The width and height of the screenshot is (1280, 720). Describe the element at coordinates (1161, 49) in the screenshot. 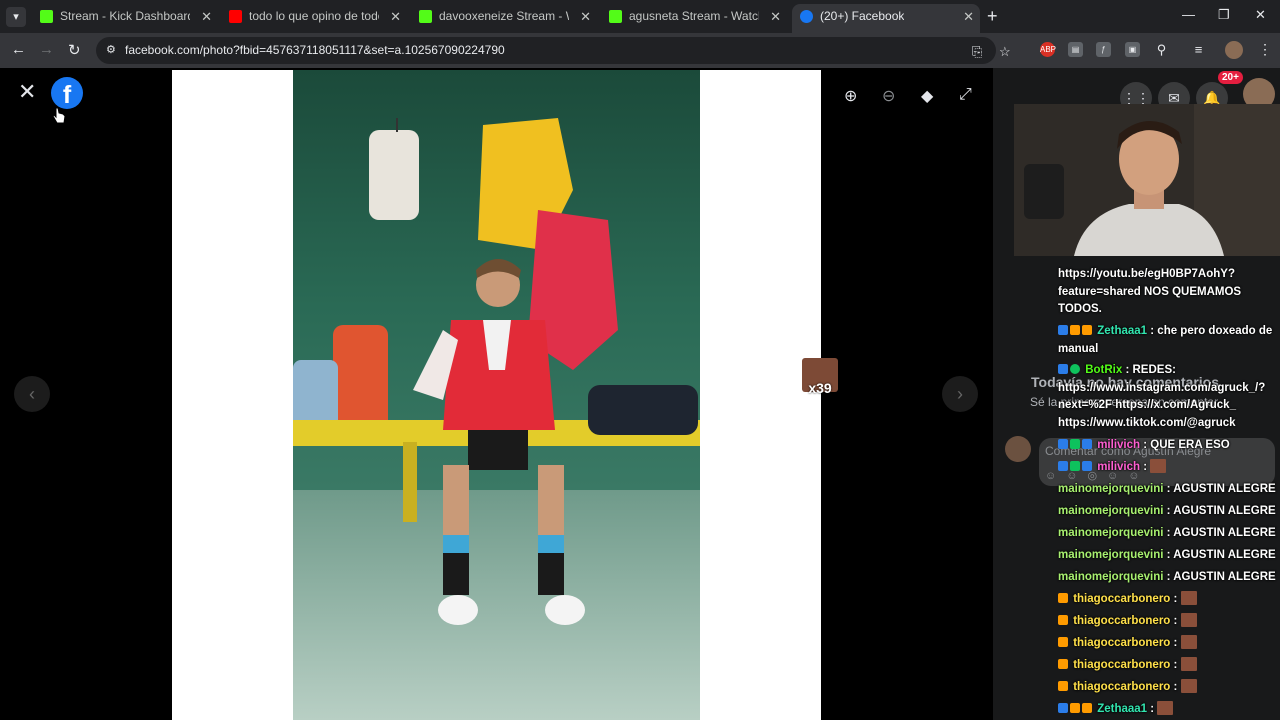

I see `extensions-puzzle-icon: ⚲` at that location.